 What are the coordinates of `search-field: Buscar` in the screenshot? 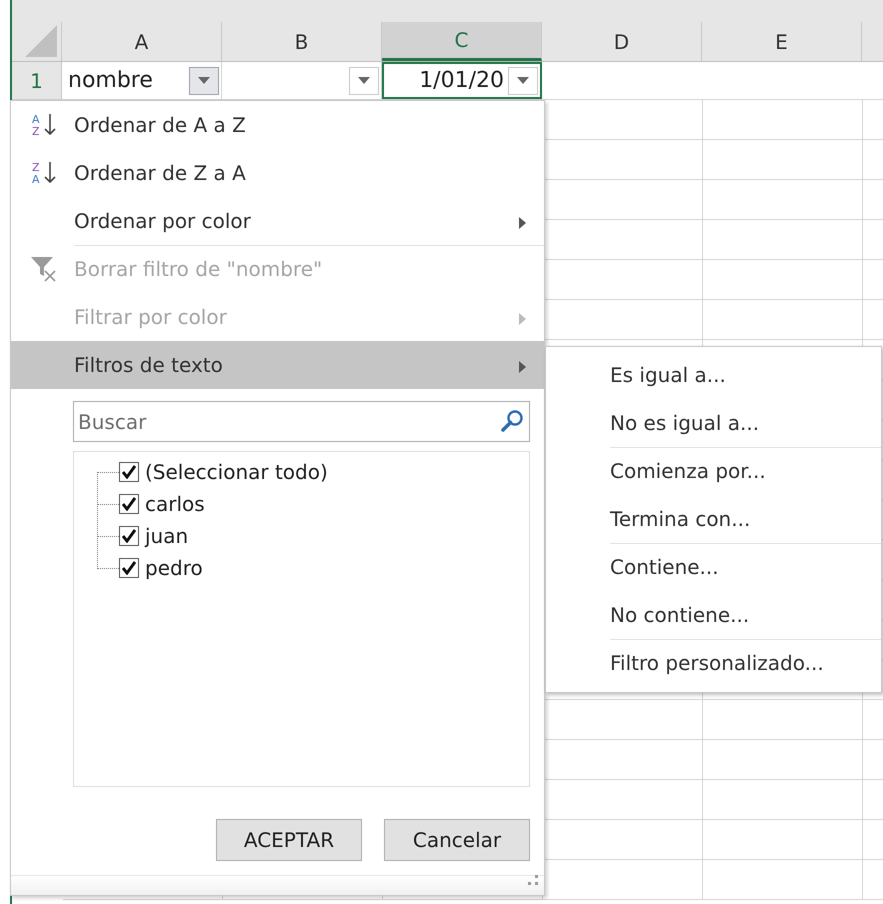 It's located at (301, 421).